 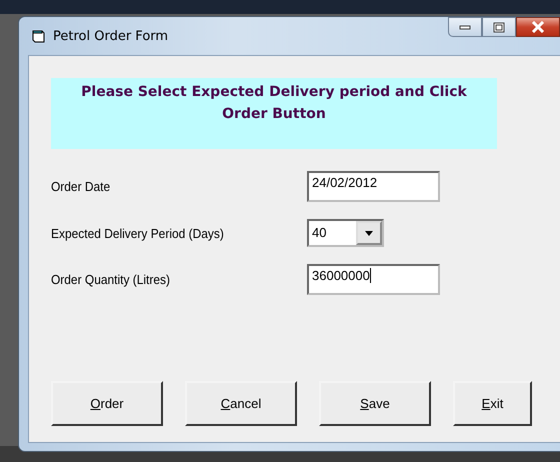 I want to click on field-label: Order Date, so click(x=81, y=186).